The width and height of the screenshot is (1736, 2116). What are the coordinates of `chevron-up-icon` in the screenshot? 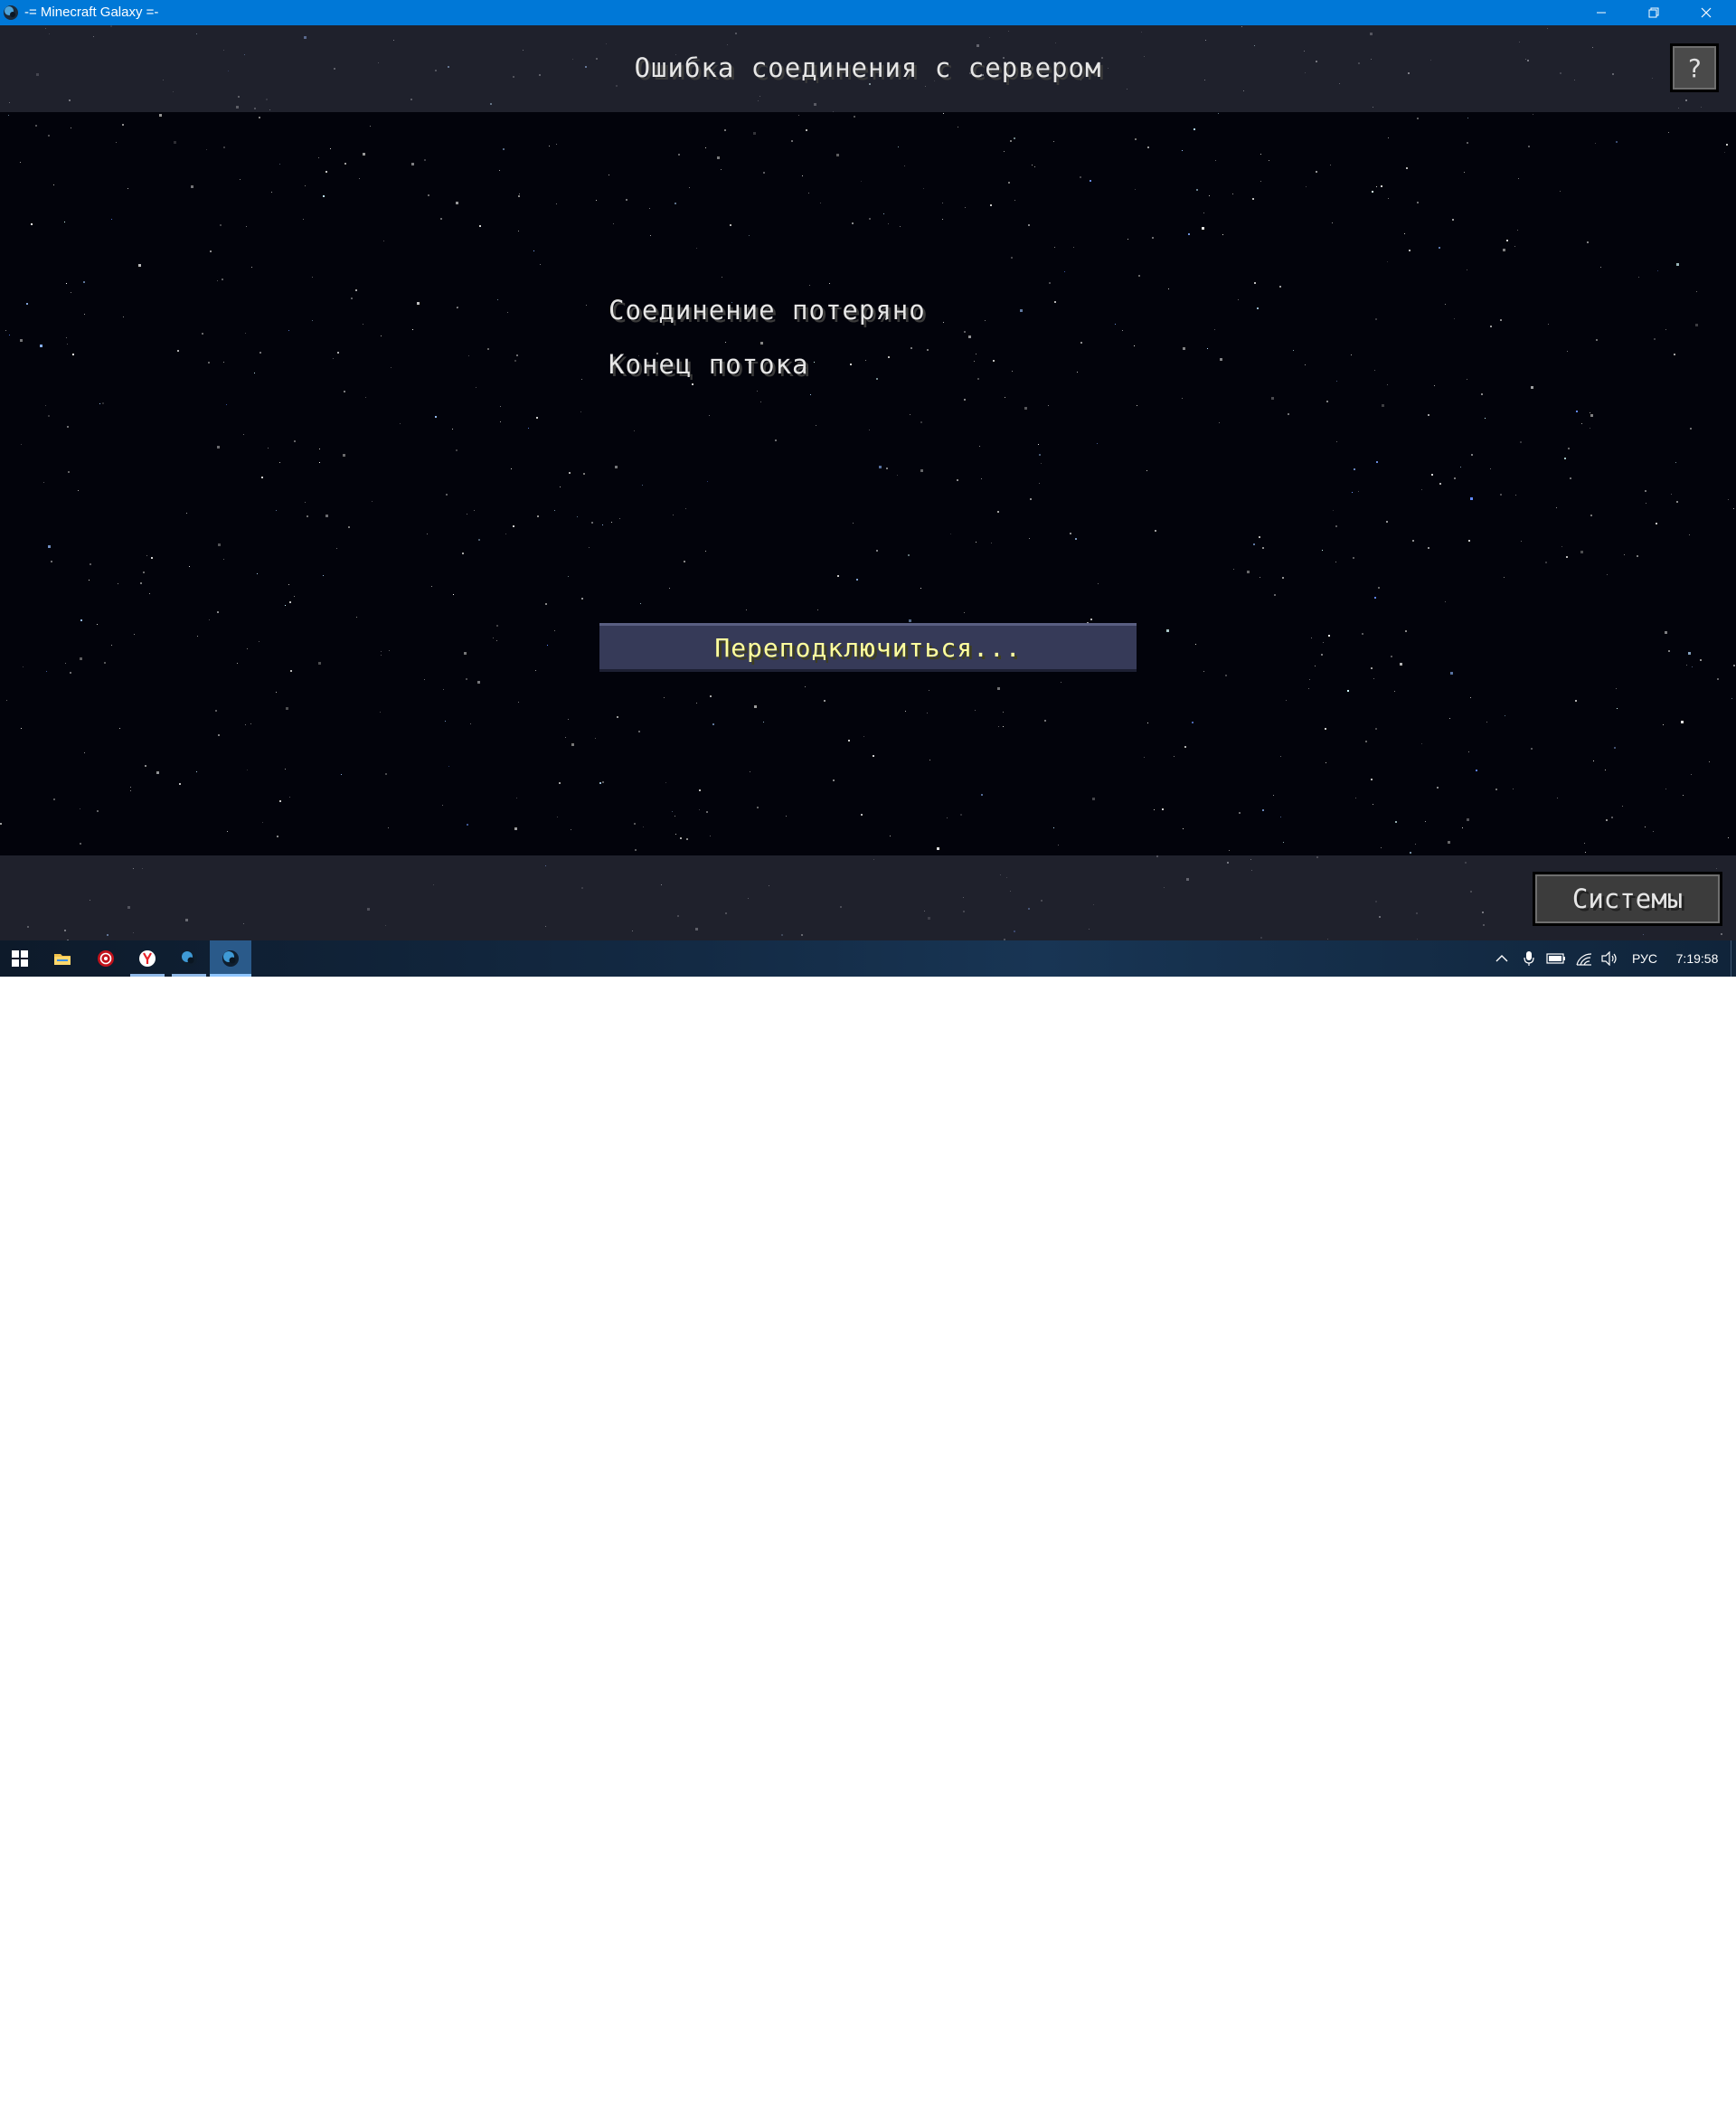 It's located at (1501, 958).